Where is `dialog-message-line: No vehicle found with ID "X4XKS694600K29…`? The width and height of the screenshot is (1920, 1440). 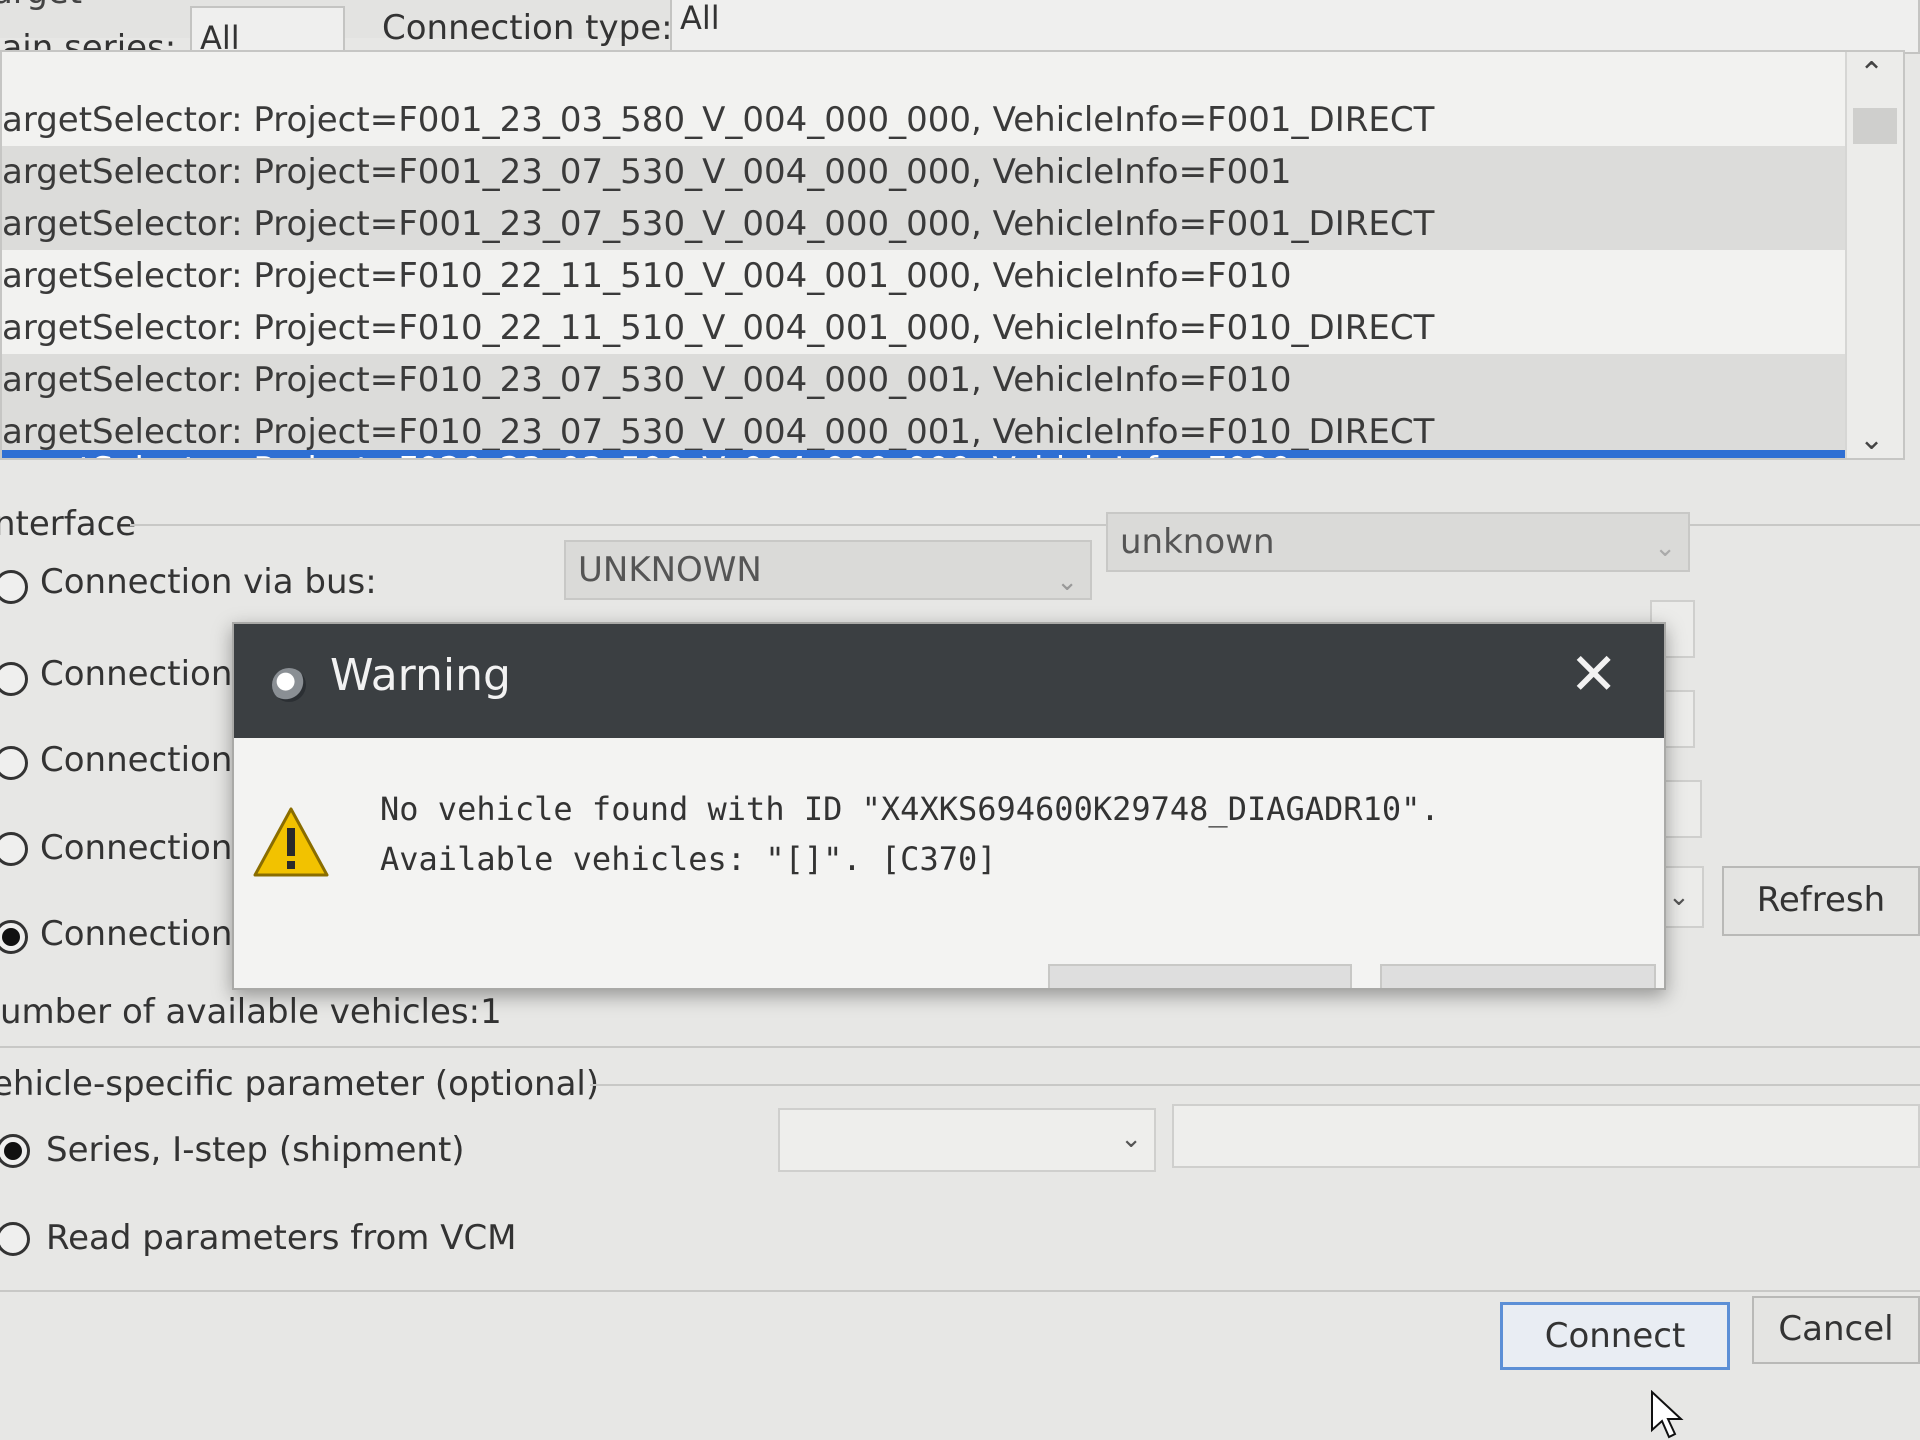
dialog-message-line: No vehicle found with ID "X4XKS694600K29… is located at coordinates (910, 809).